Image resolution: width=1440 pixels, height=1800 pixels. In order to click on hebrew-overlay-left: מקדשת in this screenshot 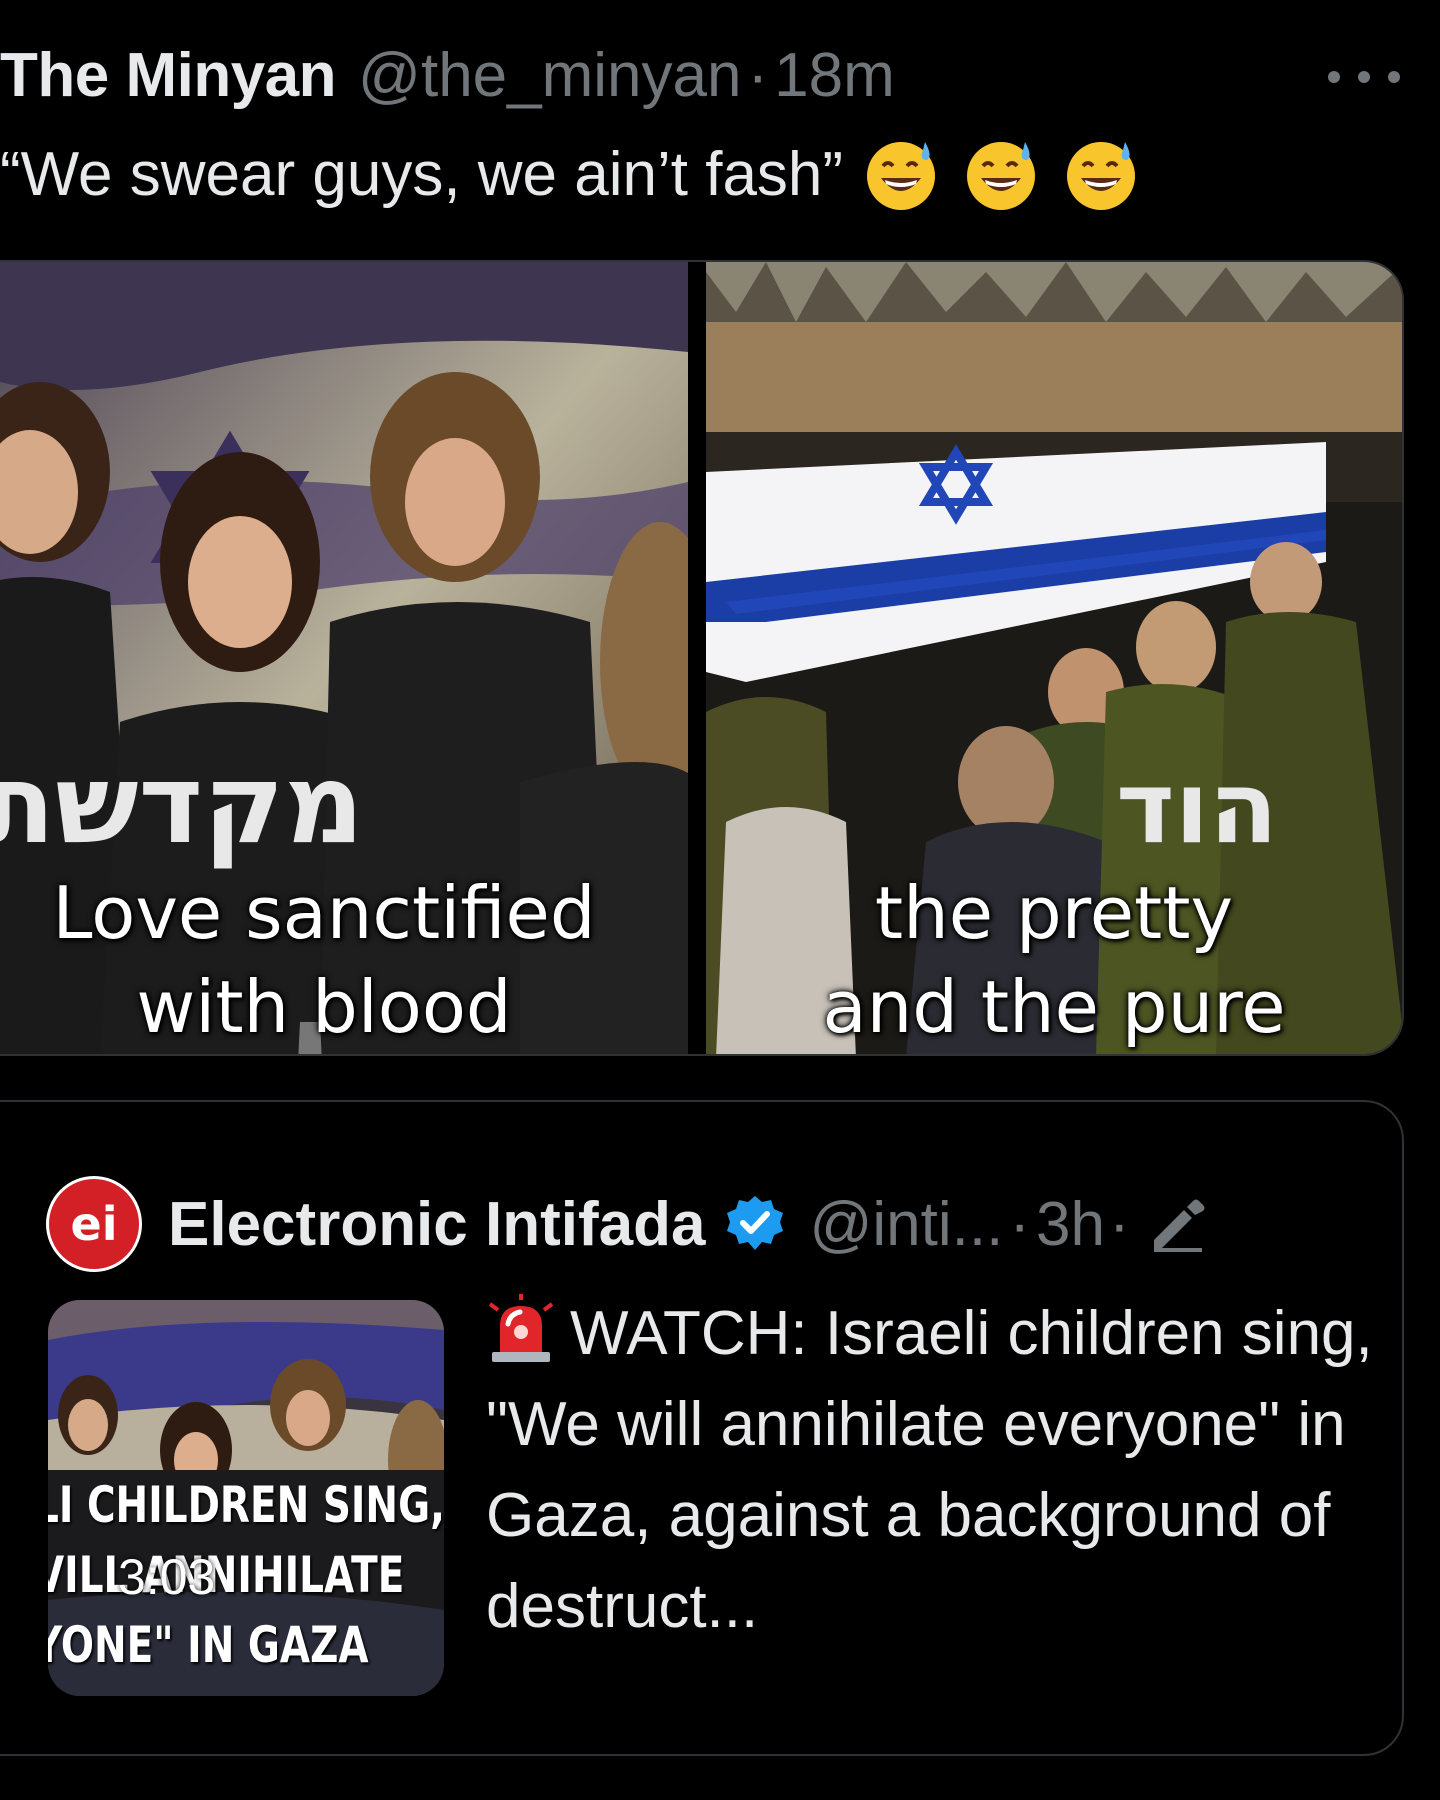, I will do `click(182, 804)`.